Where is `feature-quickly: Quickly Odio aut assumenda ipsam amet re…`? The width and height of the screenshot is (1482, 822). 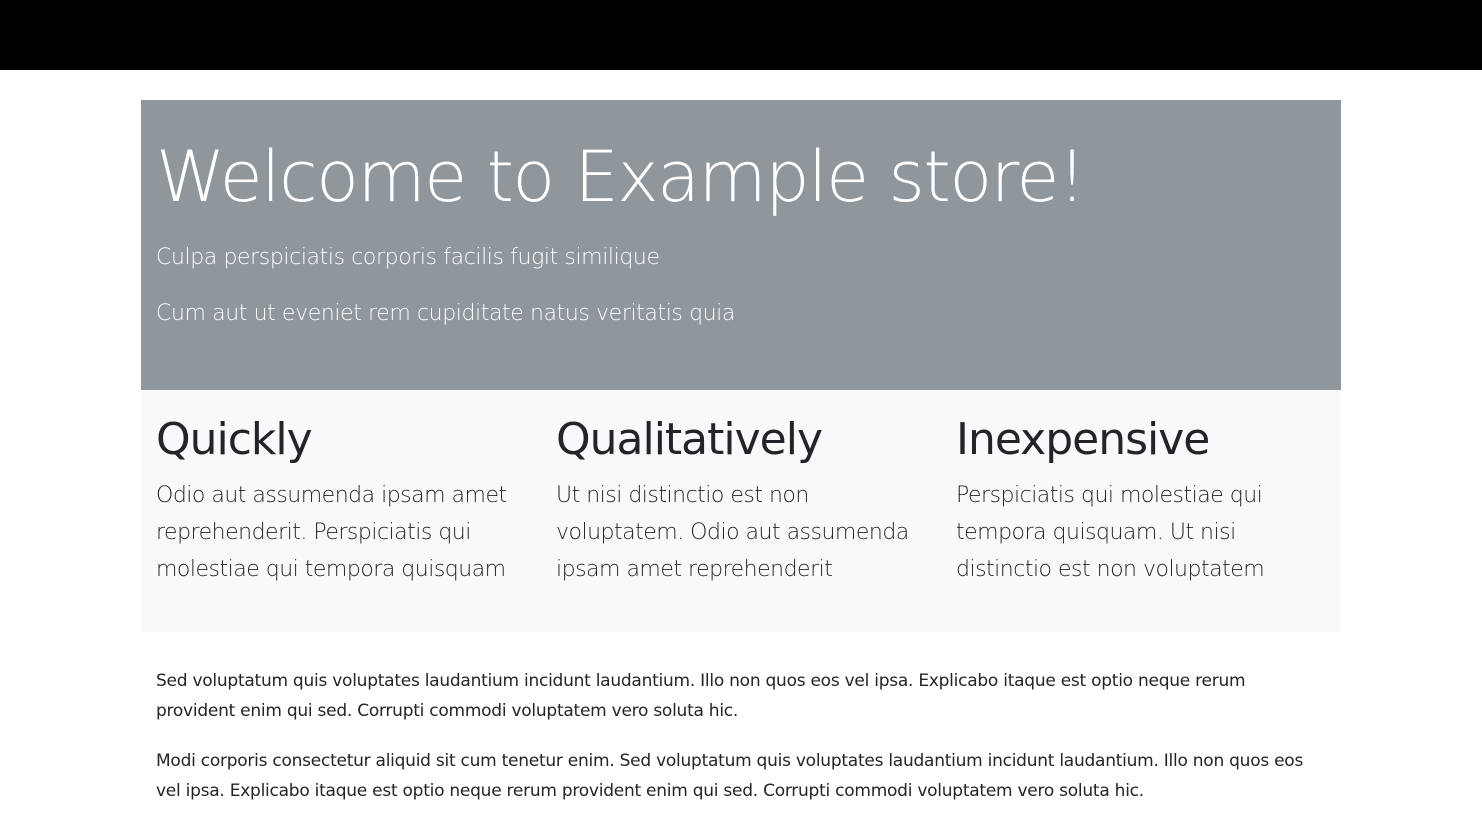 feature-quickly: Quickly Odio aut assumenda ipsam amet re… is located at coordinates (341, 523).